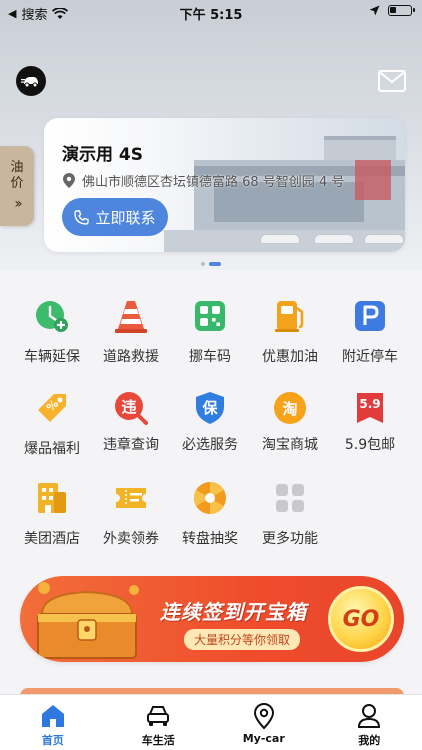  I want to click on grid-label: 违章查询, so click(131, 445).